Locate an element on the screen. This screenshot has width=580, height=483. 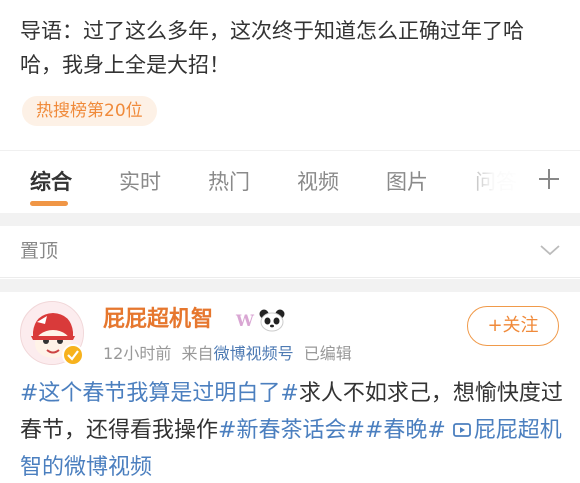
hashtag-link: #春晚# is located at coordinates (405, 430).